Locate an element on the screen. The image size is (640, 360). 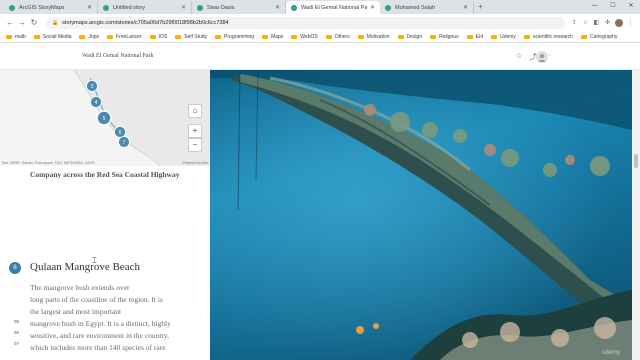
bookmark-item: Udemy is located at coordinates (503, 37).